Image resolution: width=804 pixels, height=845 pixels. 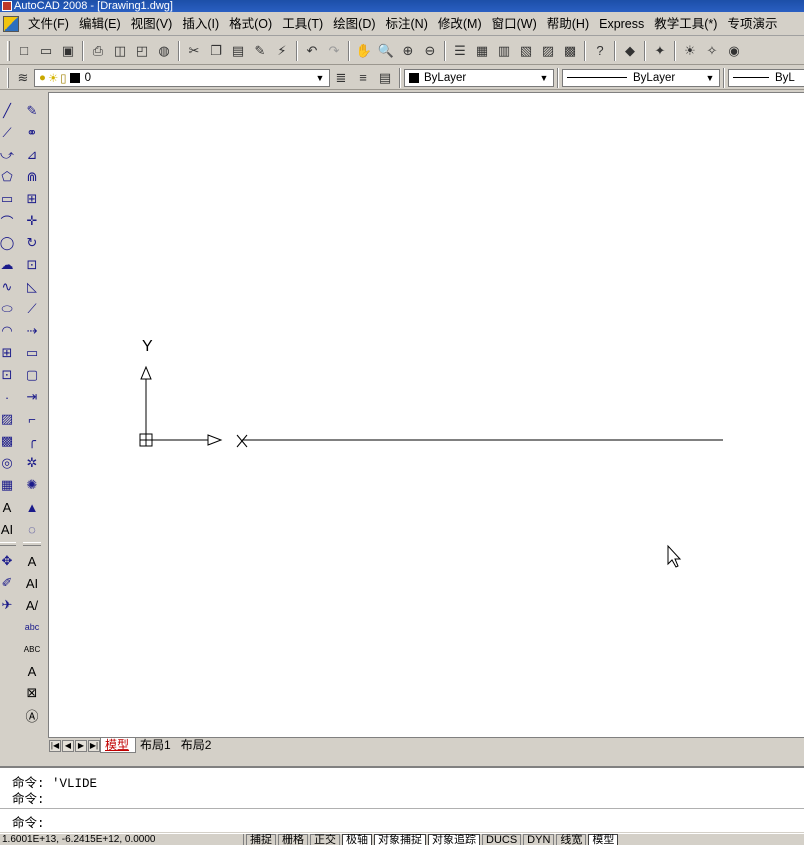 I want to click on snap-toggle: 捕捉, so click(x=261, y=839).